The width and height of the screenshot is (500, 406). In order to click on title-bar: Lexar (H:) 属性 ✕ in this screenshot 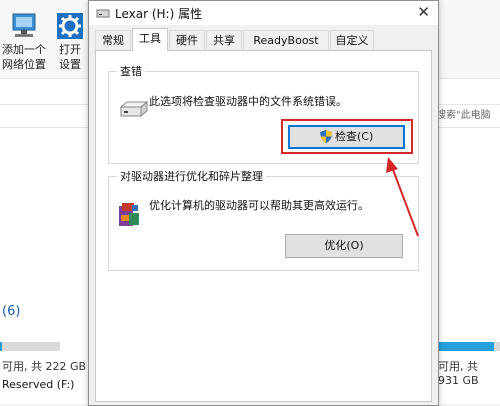, I will do `click(263, 13)`.